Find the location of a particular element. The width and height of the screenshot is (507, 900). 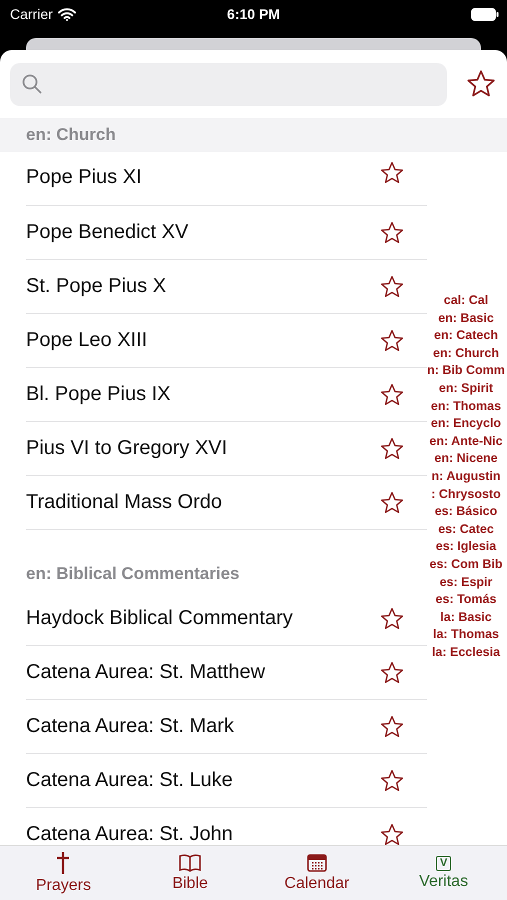

index-entry: n: Augustin is located at coordinates (466, 477).